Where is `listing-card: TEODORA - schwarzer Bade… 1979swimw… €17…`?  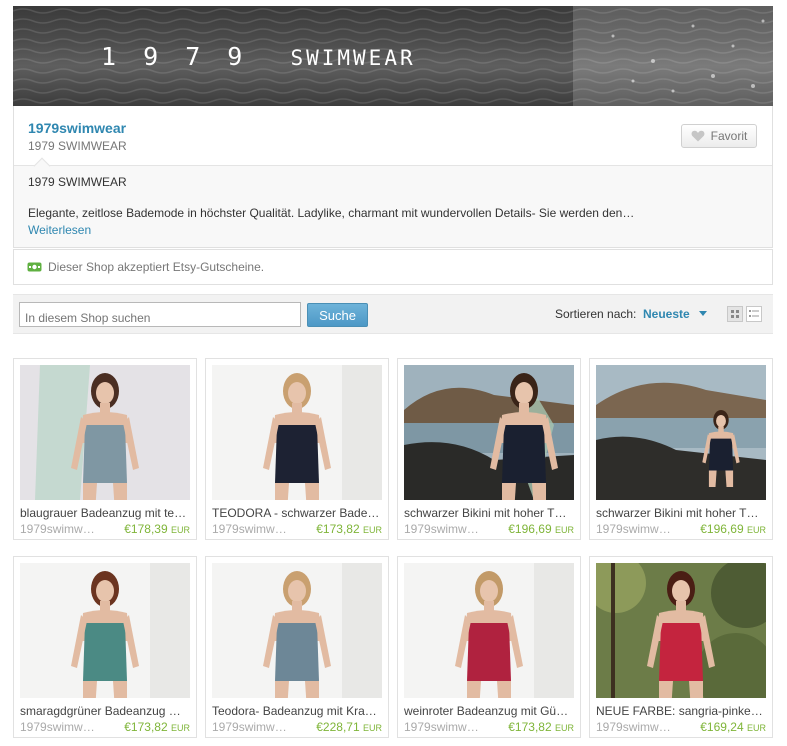 listing-card: TEODORA - schwarzer Bade… 1979swimw… €17… is located at coordinates (297, 449).